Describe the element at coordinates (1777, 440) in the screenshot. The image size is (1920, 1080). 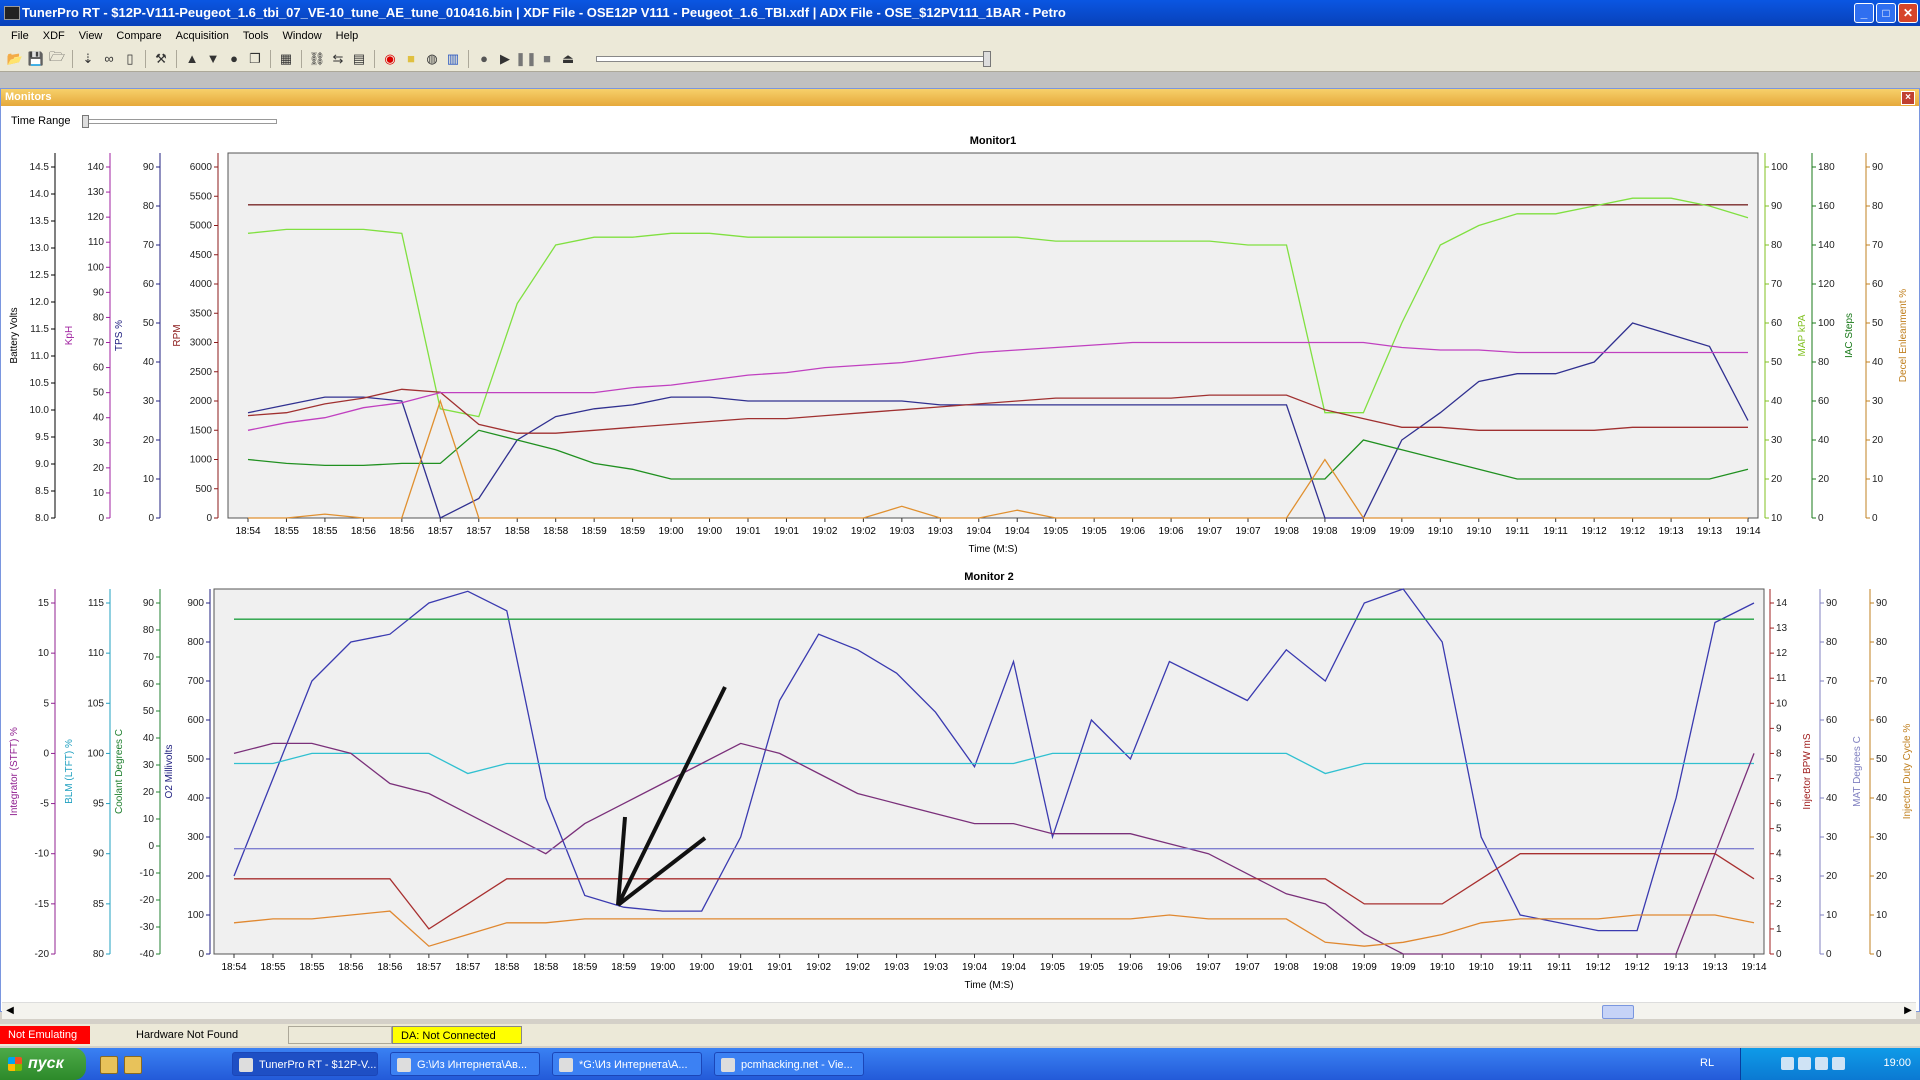
I see `monitor1-axis-tick-label: 30` at that location.